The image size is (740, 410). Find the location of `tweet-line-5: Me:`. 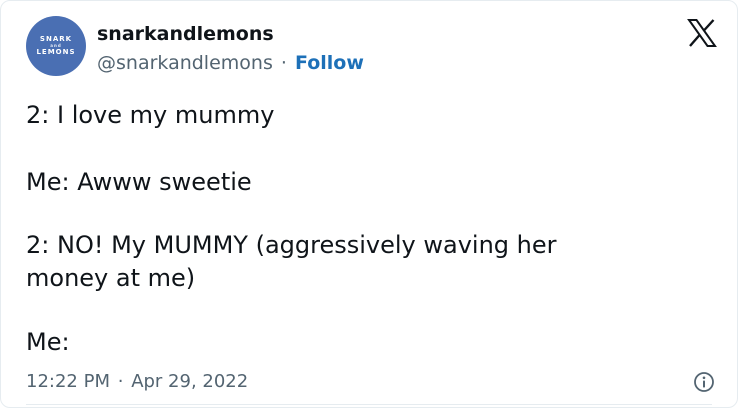

tweet-line-5: Me: is located at coordinates (48, 342).